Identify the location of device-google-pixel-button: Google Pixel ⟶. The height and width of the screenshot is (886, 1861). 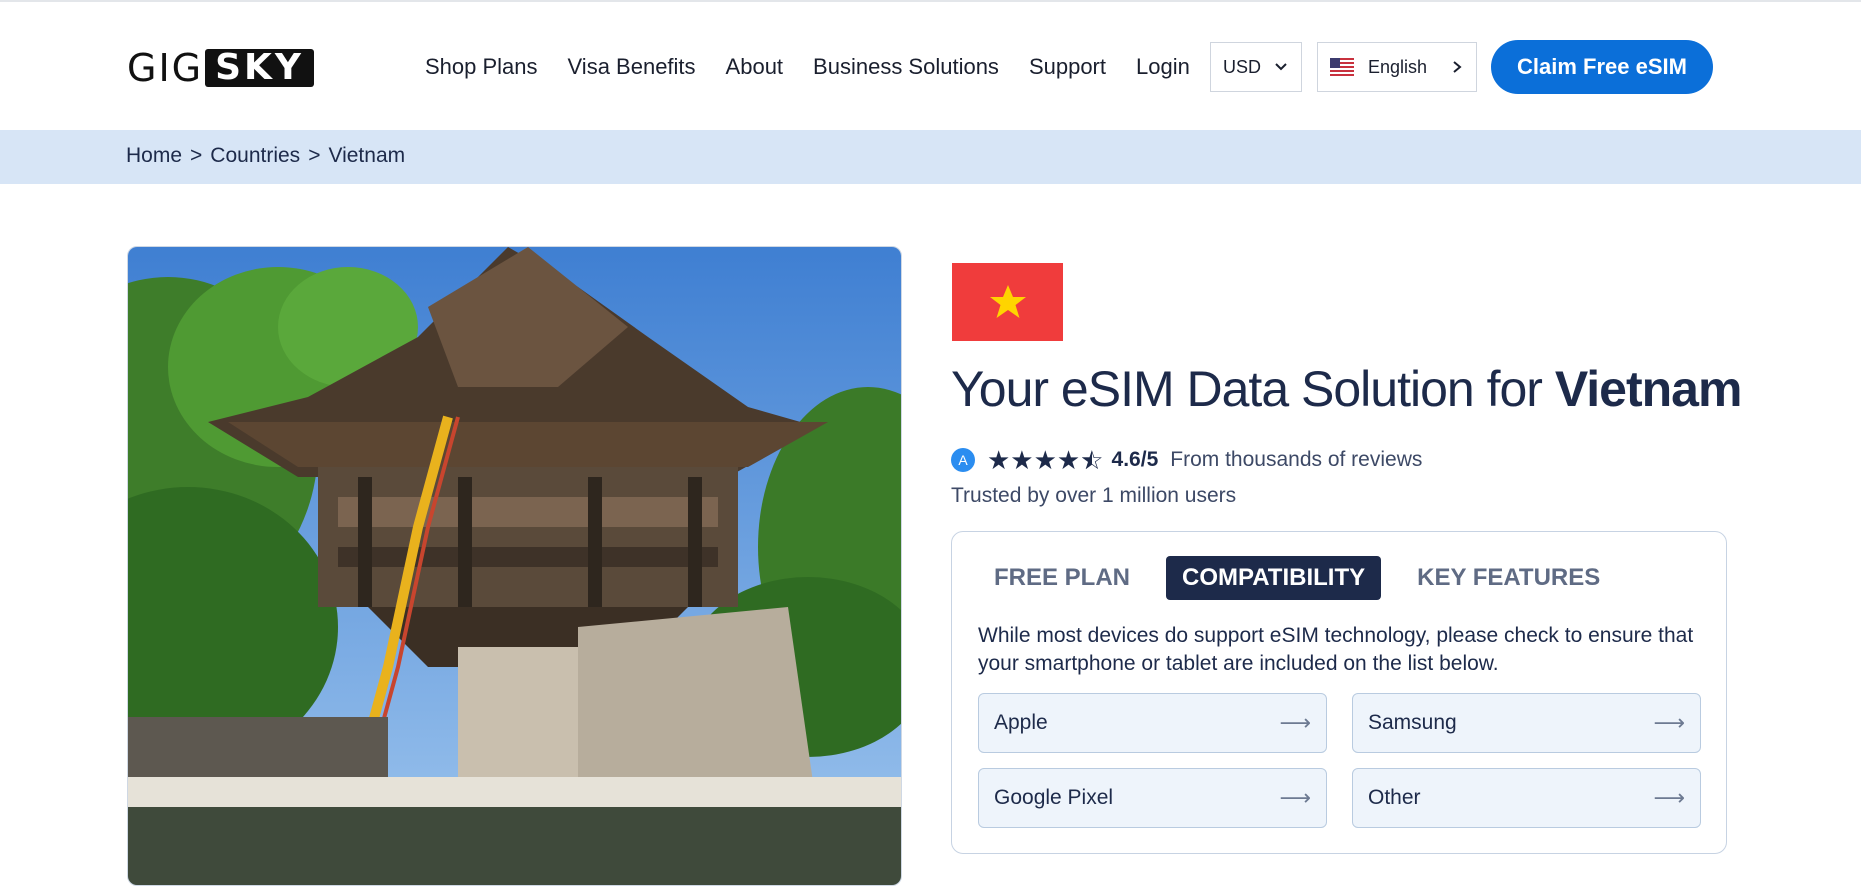
(1152, 798).